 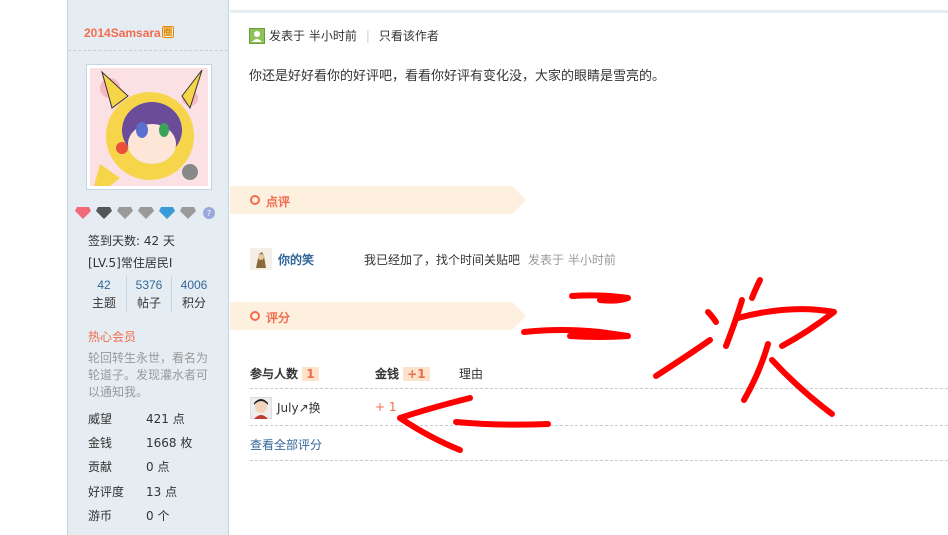 What do you see at coordinates (321, 259) in the screenshot?
I see `commenter-name: 你的笑` at bounding box center [321, 259].